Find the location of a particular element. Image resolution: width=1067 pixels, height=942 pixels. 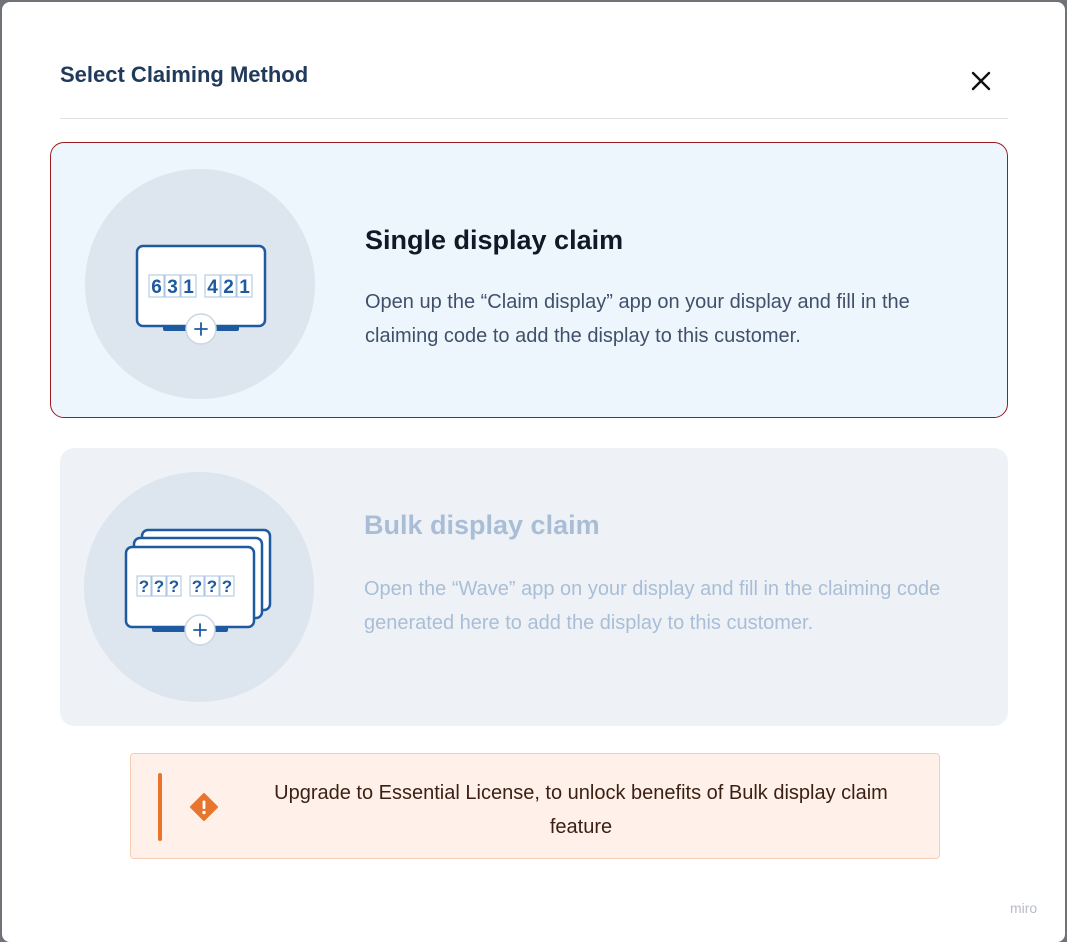

bulk-display-claim-icon: ? ? ? ? ? ? is located at coordinates (198, 587).